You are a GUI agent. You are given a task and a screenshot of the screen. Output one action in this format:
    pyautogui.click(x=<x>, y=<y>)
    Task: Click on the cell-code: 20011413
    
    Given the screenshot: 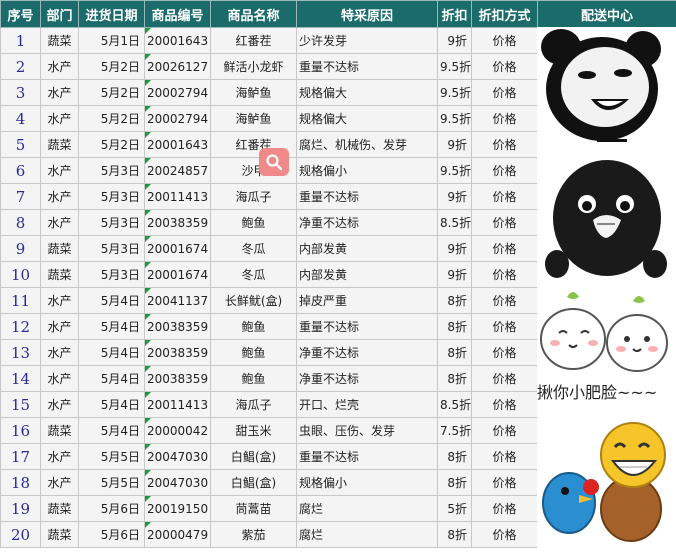 What is the action you would take?
    pyautogui.click(x=177, y=404)
    